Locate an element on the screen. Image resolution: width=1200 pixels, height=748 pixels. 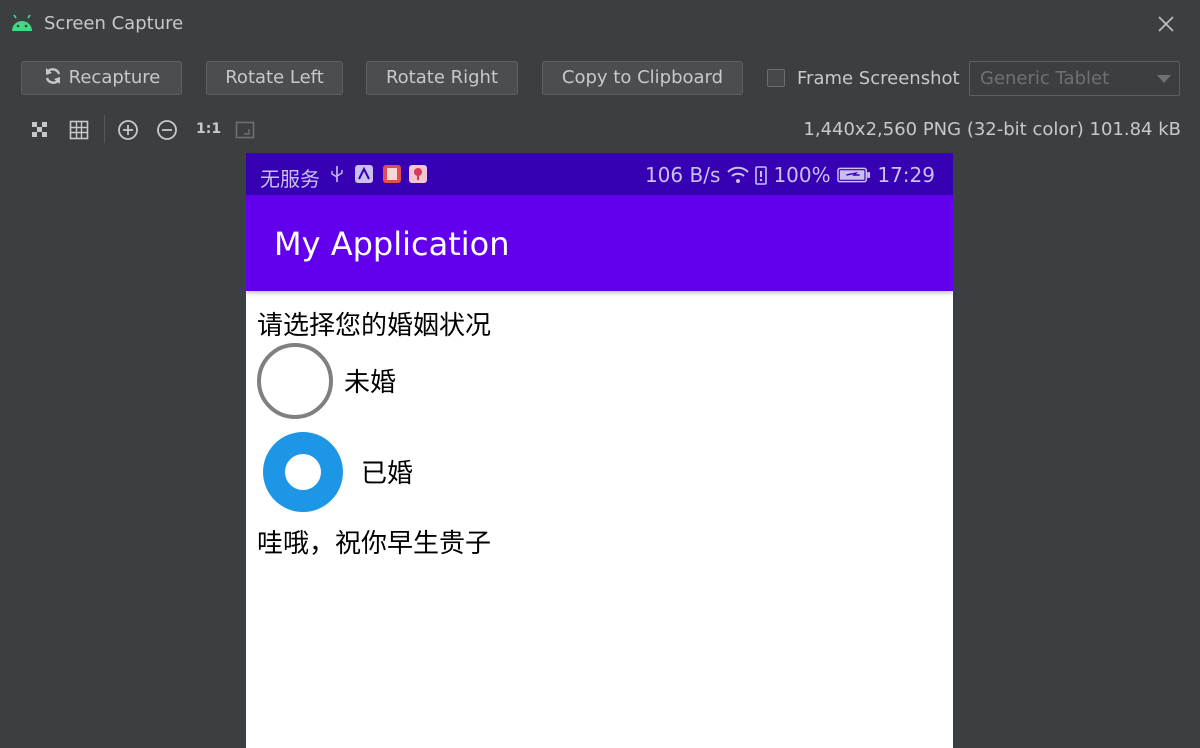
recapture-button: Recapture is located at coordinates (101, 78).